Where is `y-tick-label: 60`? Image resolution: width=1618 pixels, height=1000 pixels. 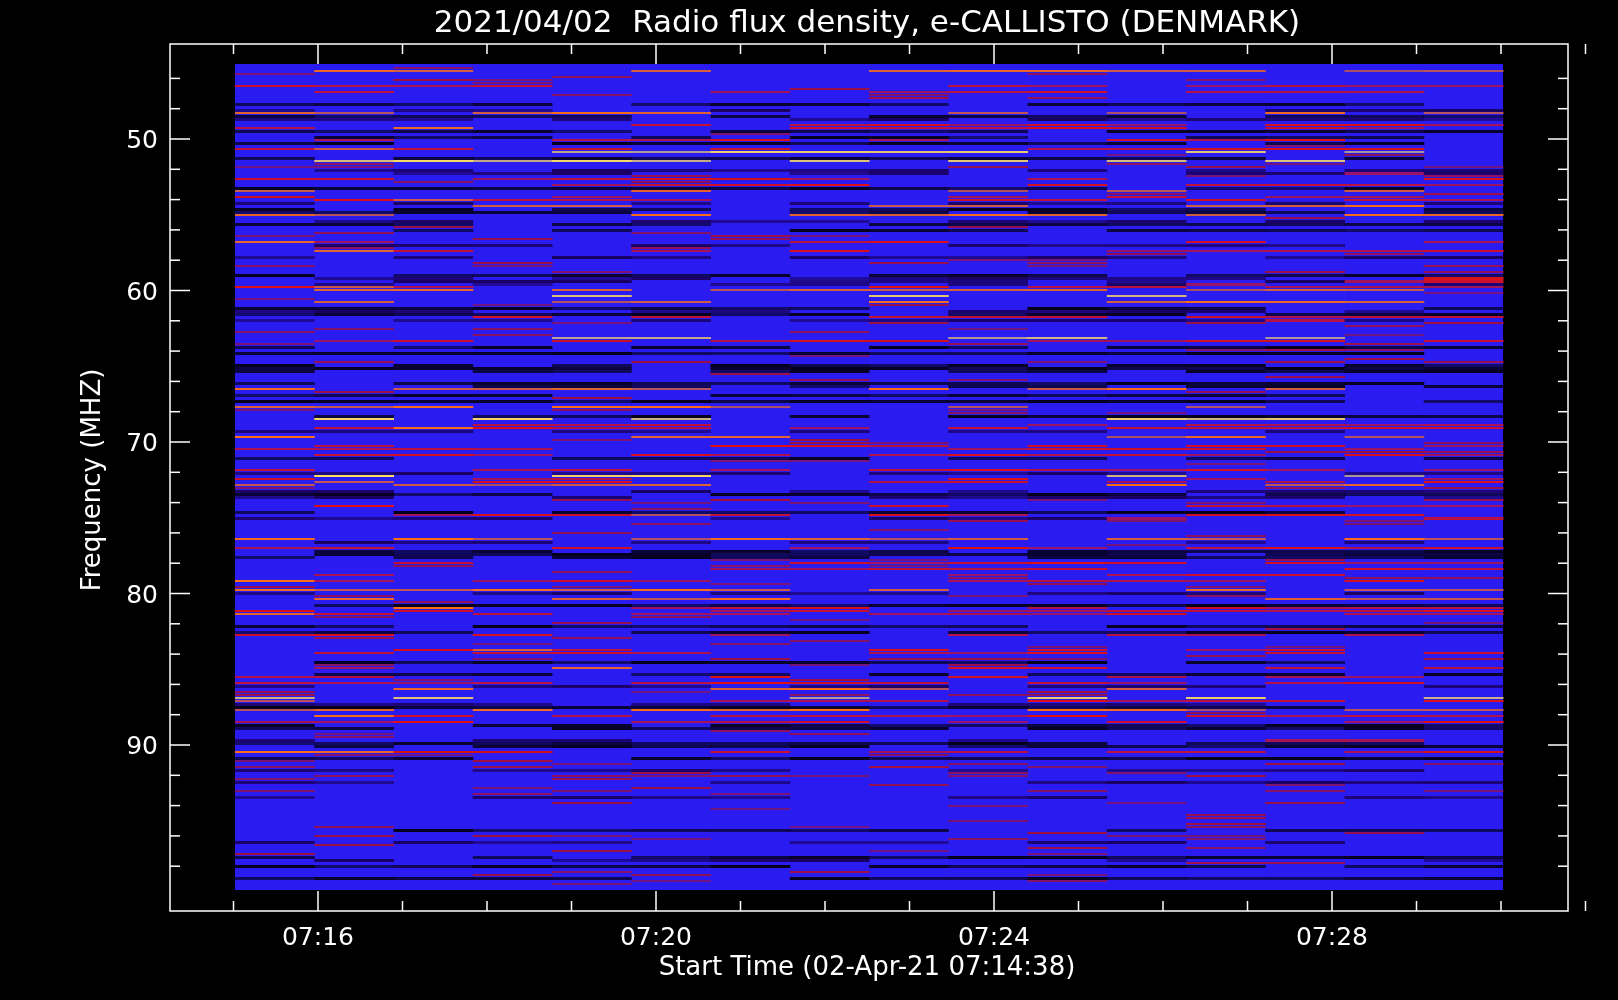
y-tick-label: 60 is located at coordinates (142, 291).